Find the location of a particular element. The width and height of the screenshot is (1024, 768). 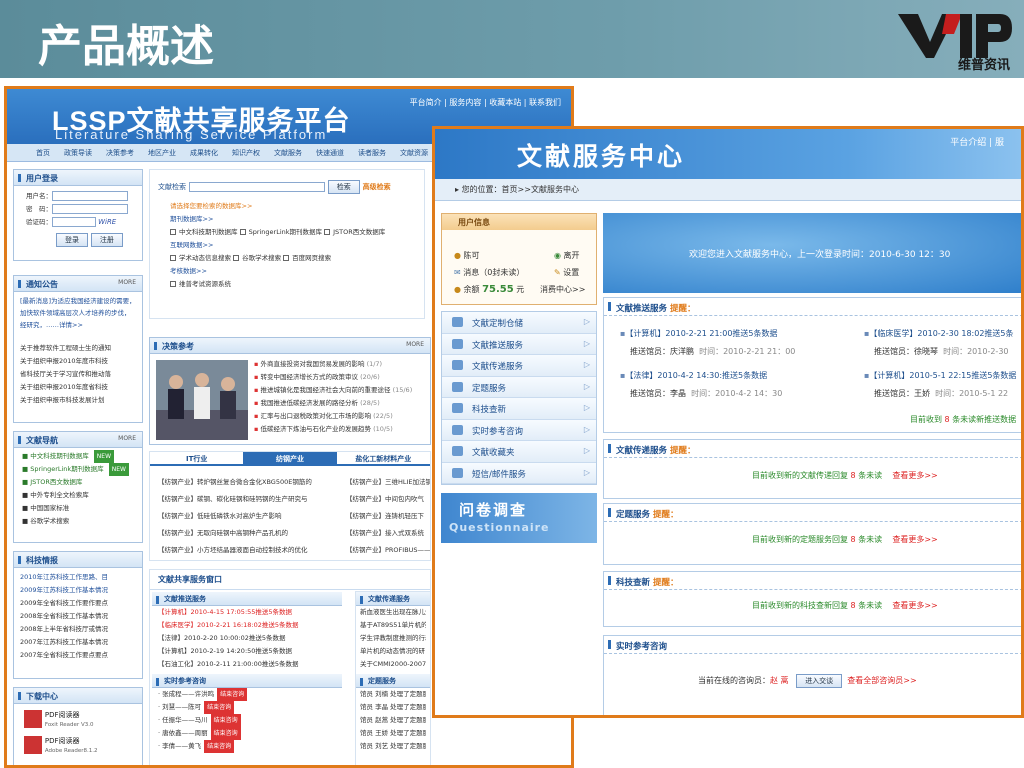

tab-chem: 盐化工新材料产业 is located at coordinates (383, 458).